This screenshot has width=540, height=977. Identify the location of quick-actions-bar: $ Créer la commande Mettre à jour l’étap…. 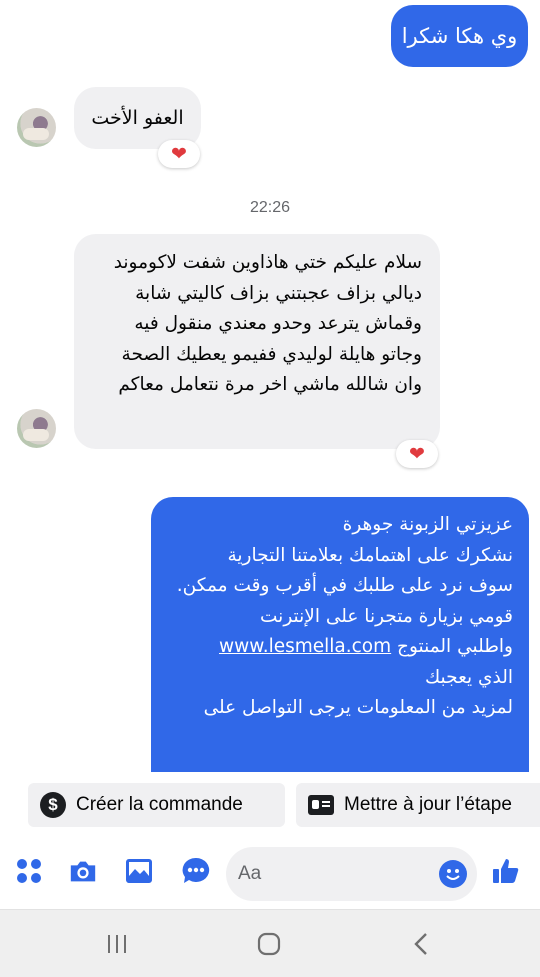
(270, 806).